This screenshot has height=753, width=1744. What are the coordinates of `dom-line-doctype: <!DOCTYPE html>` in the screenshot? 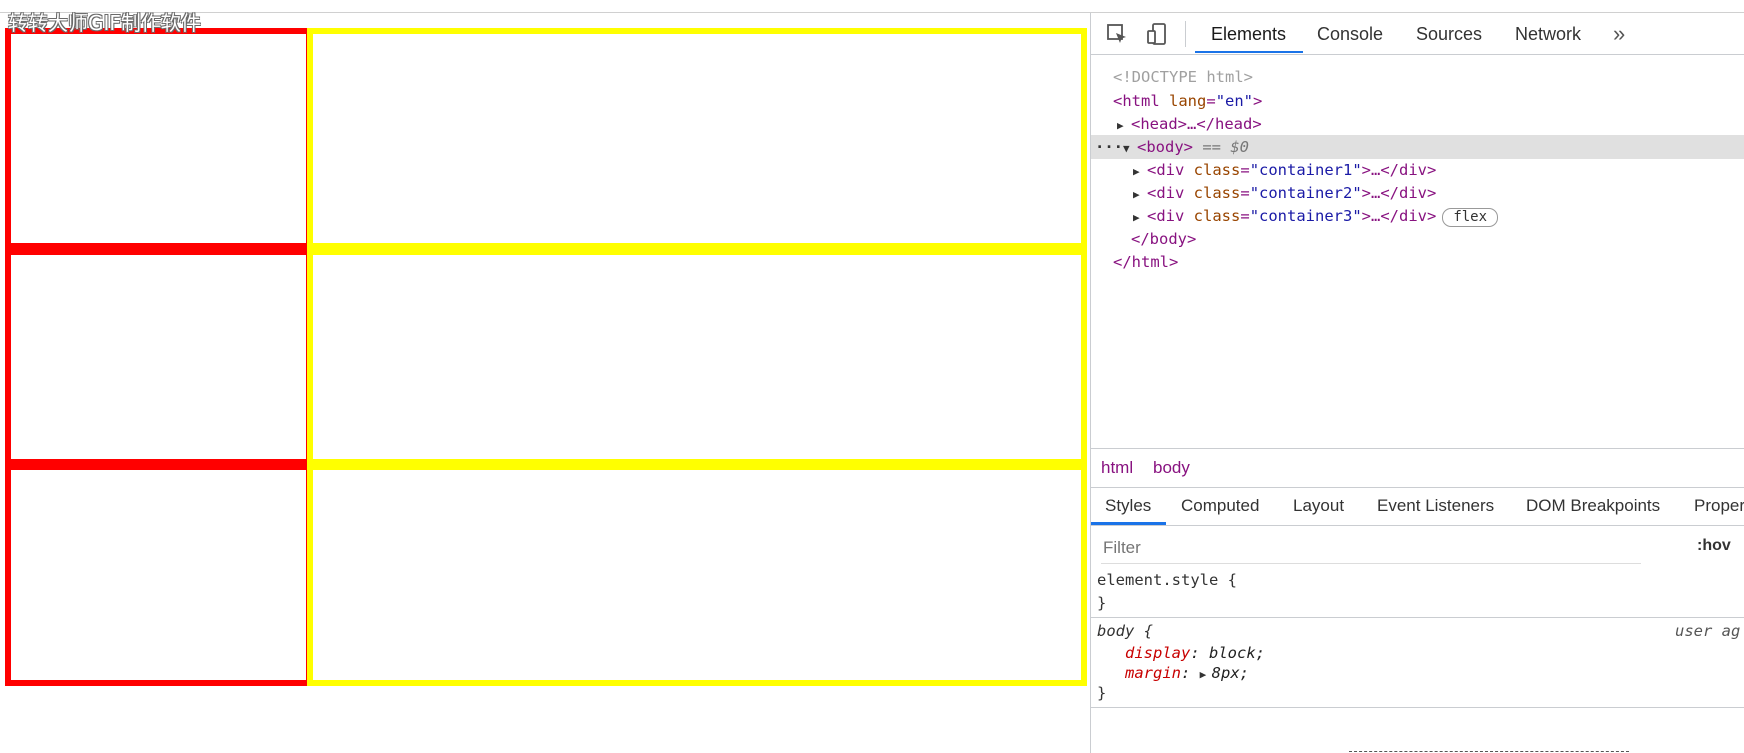 It's located at (1183, 77).